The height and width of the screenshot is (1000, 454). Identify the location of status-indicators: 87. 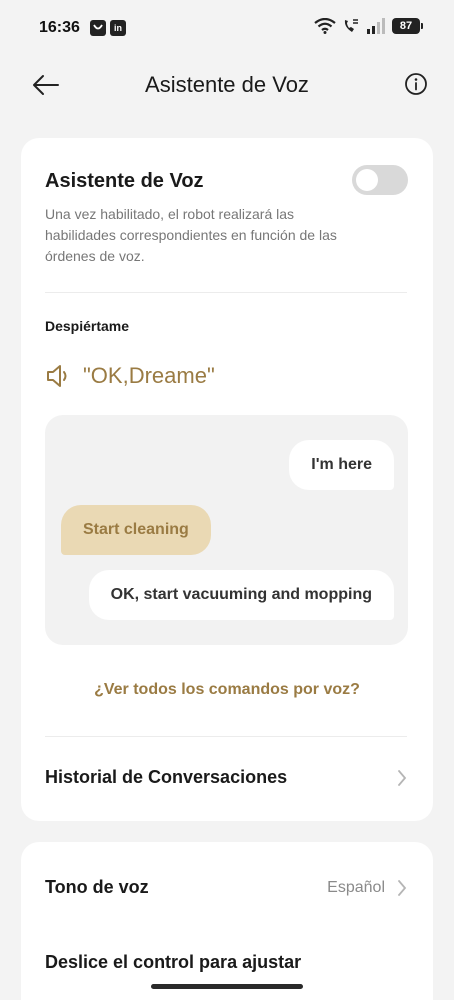
(368, 26).